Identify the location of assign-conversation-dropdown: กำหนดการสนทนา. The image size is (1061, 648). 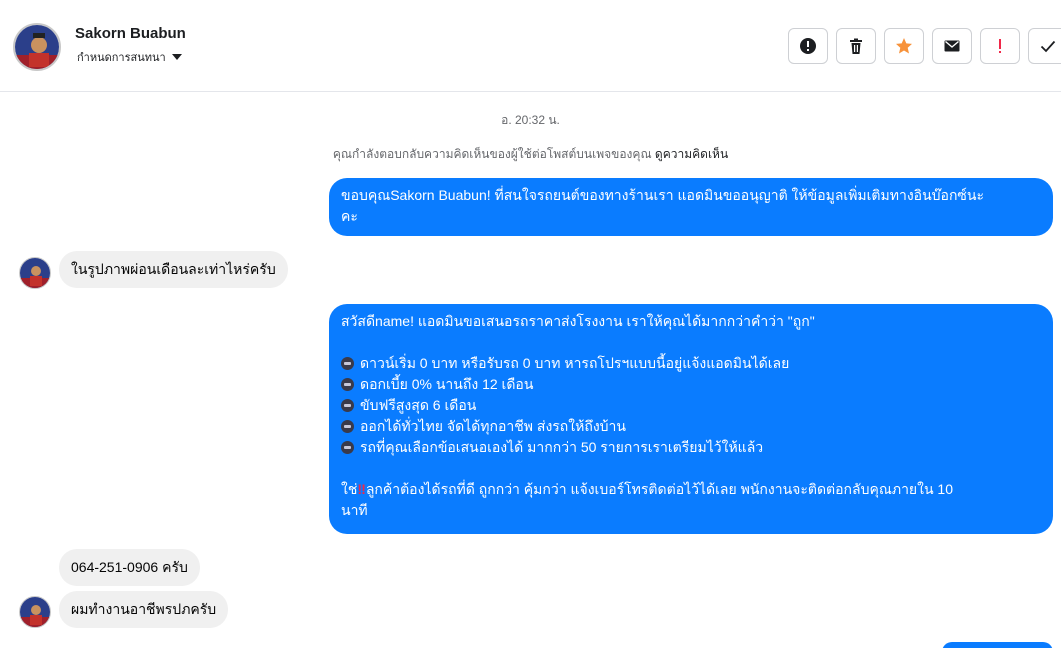
(129, 57).